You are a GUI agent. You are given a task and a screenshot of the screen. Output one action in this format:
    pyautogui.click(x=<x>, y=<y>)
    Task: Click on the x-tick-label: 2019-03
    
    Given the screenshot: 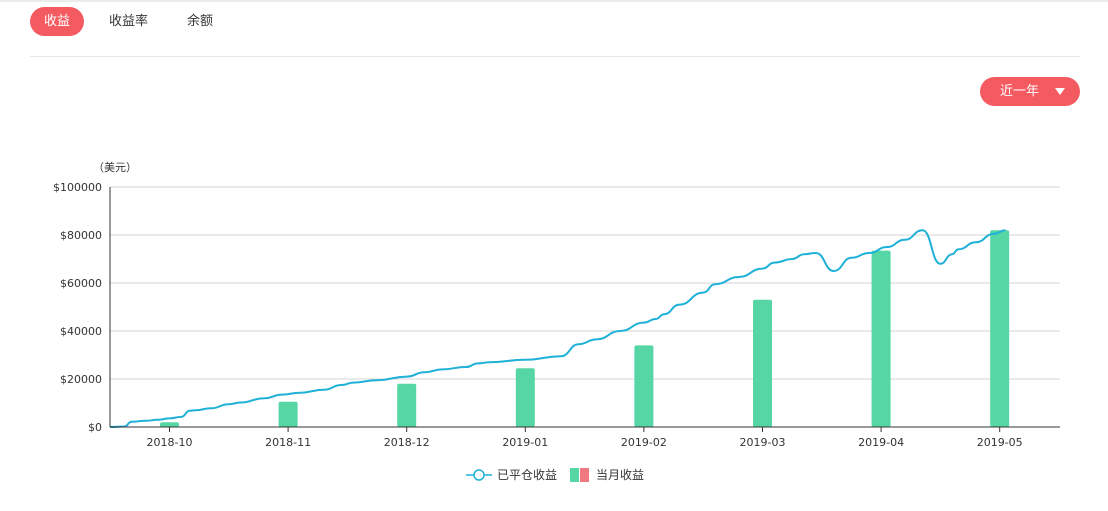 What is the action you would take?
    pyautogui.click(x=763, y=442)
    